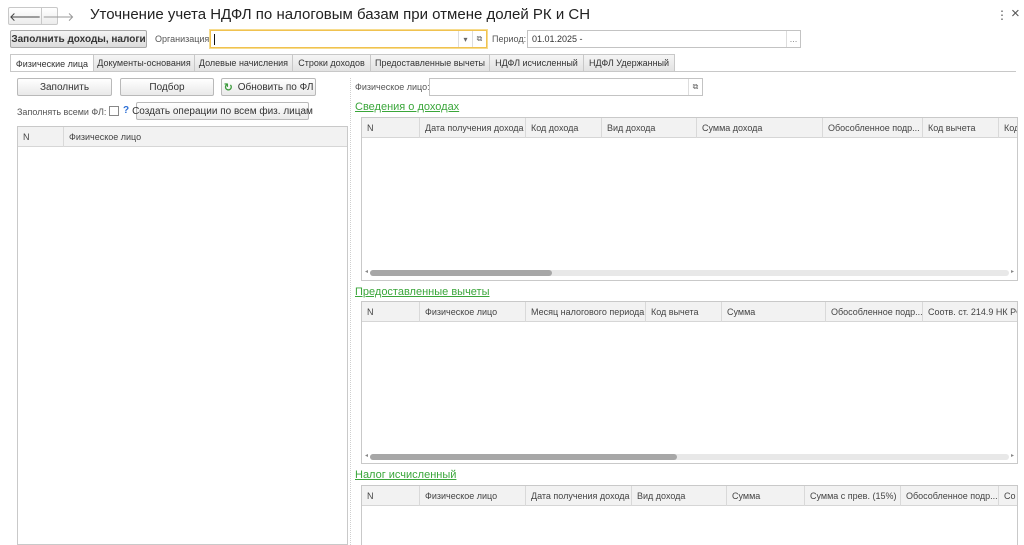 This screenshot has width=1024, height=545. Describe the element at coordinates (405, 475) in the screenshot. I see `section-title-calculated-tax: Налог исчисленный` at that location.